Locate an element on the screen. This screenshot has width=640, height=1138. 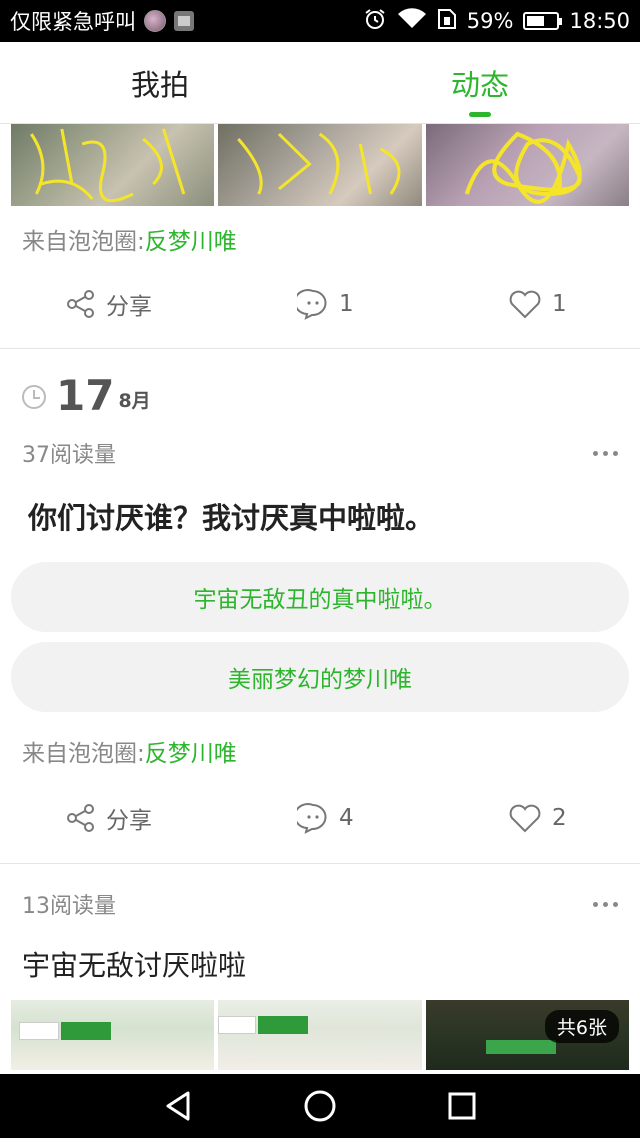
back-icon is located at coordinates (178, 1106).